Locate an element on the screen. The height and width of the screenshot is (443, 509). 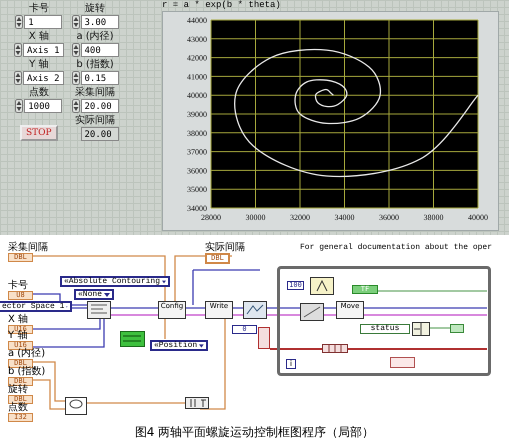
y-tick-label: 39000 is located at coordinates (197, 114).